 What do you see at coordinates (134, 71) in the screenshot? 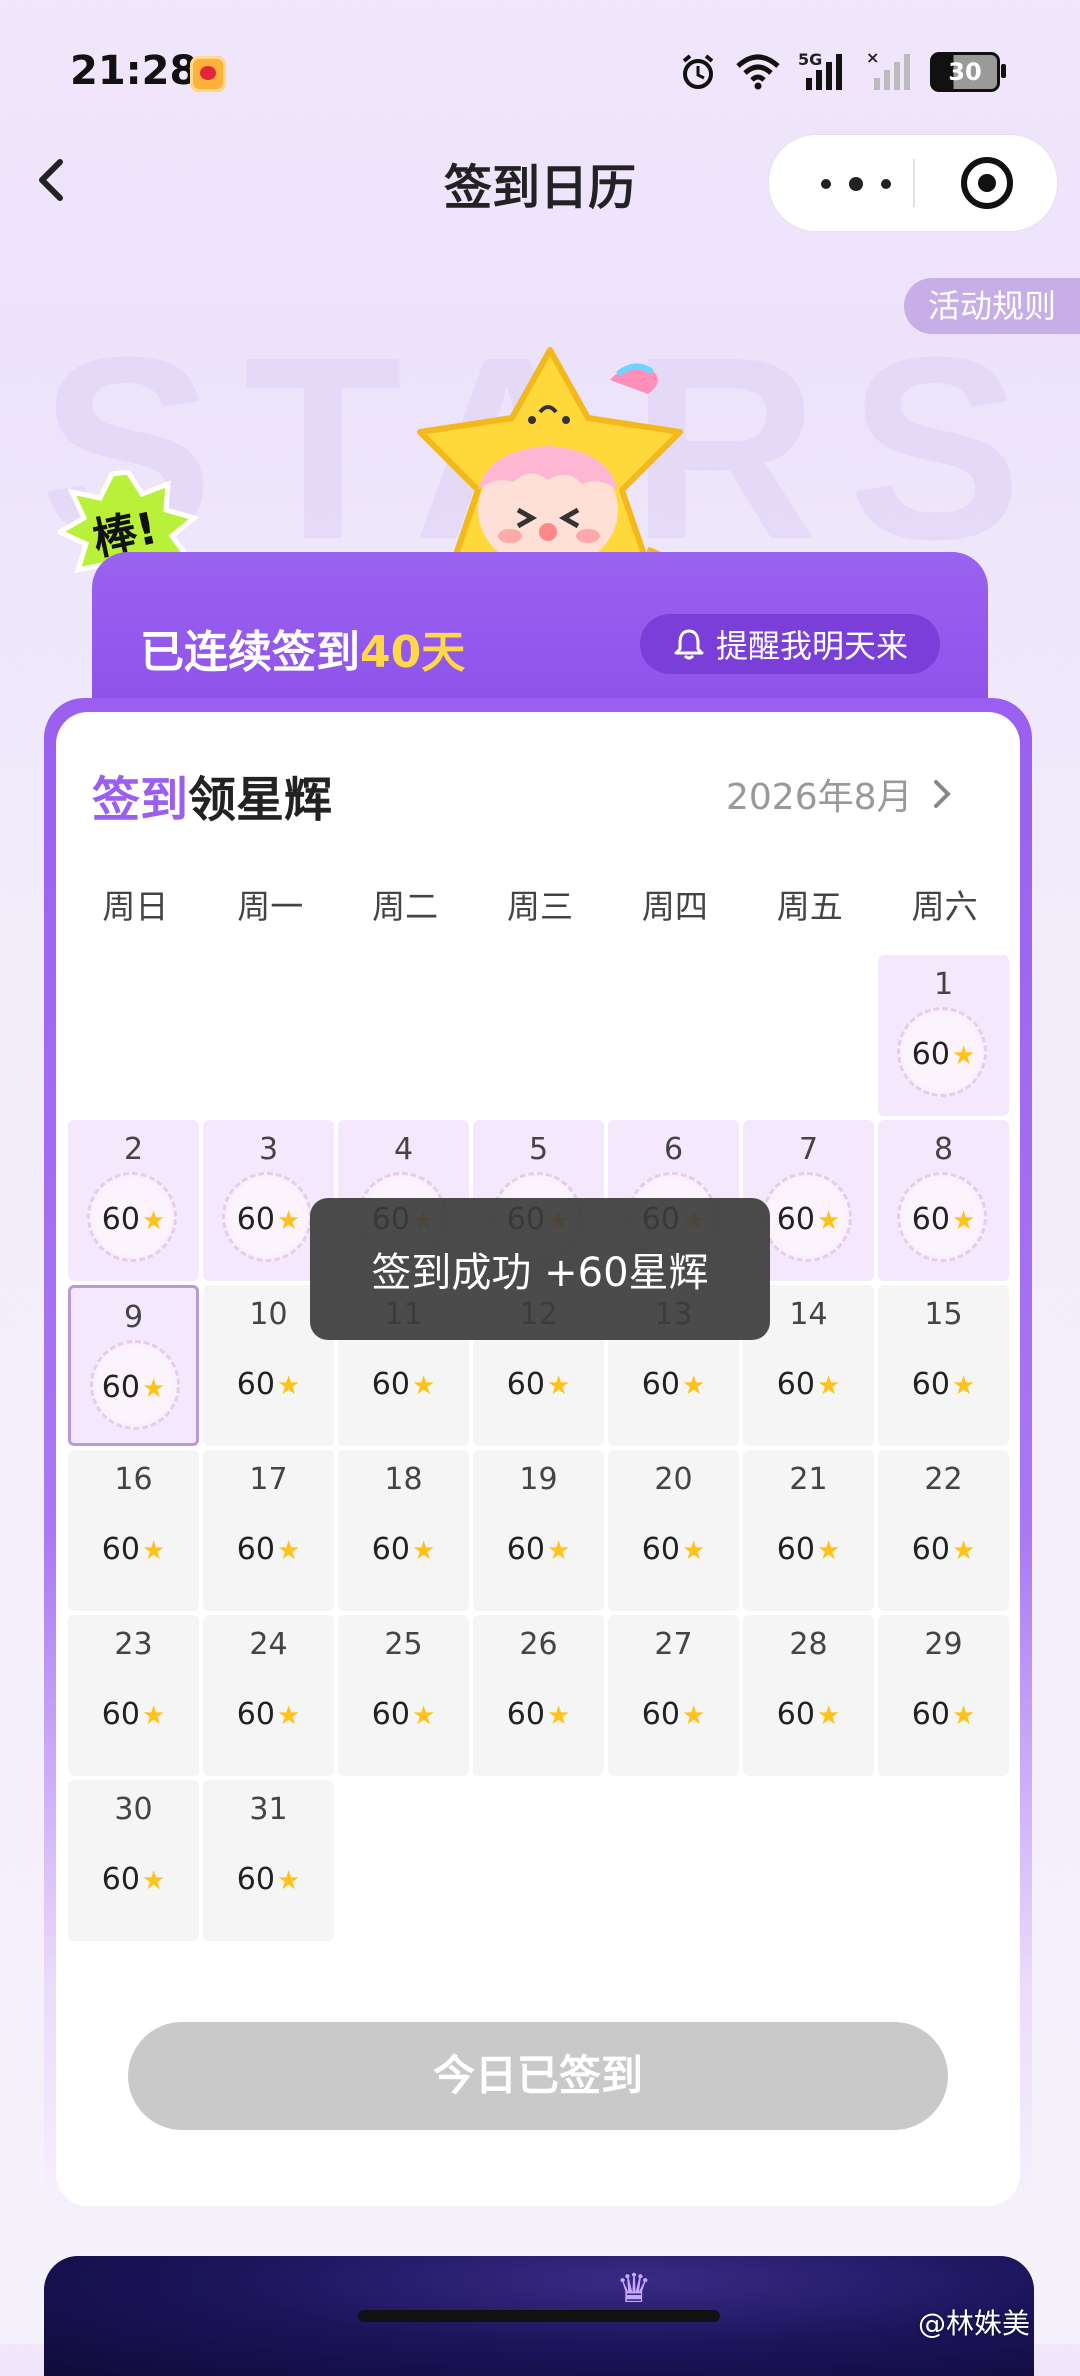
I see `status-time: 21:28` at bounding box center [134, 71].